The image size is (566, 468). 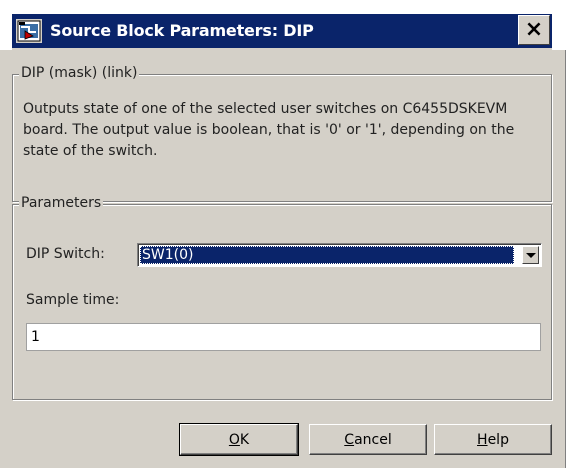 I want to click on ok-mnemonic: O, so click(x=234, y=439).